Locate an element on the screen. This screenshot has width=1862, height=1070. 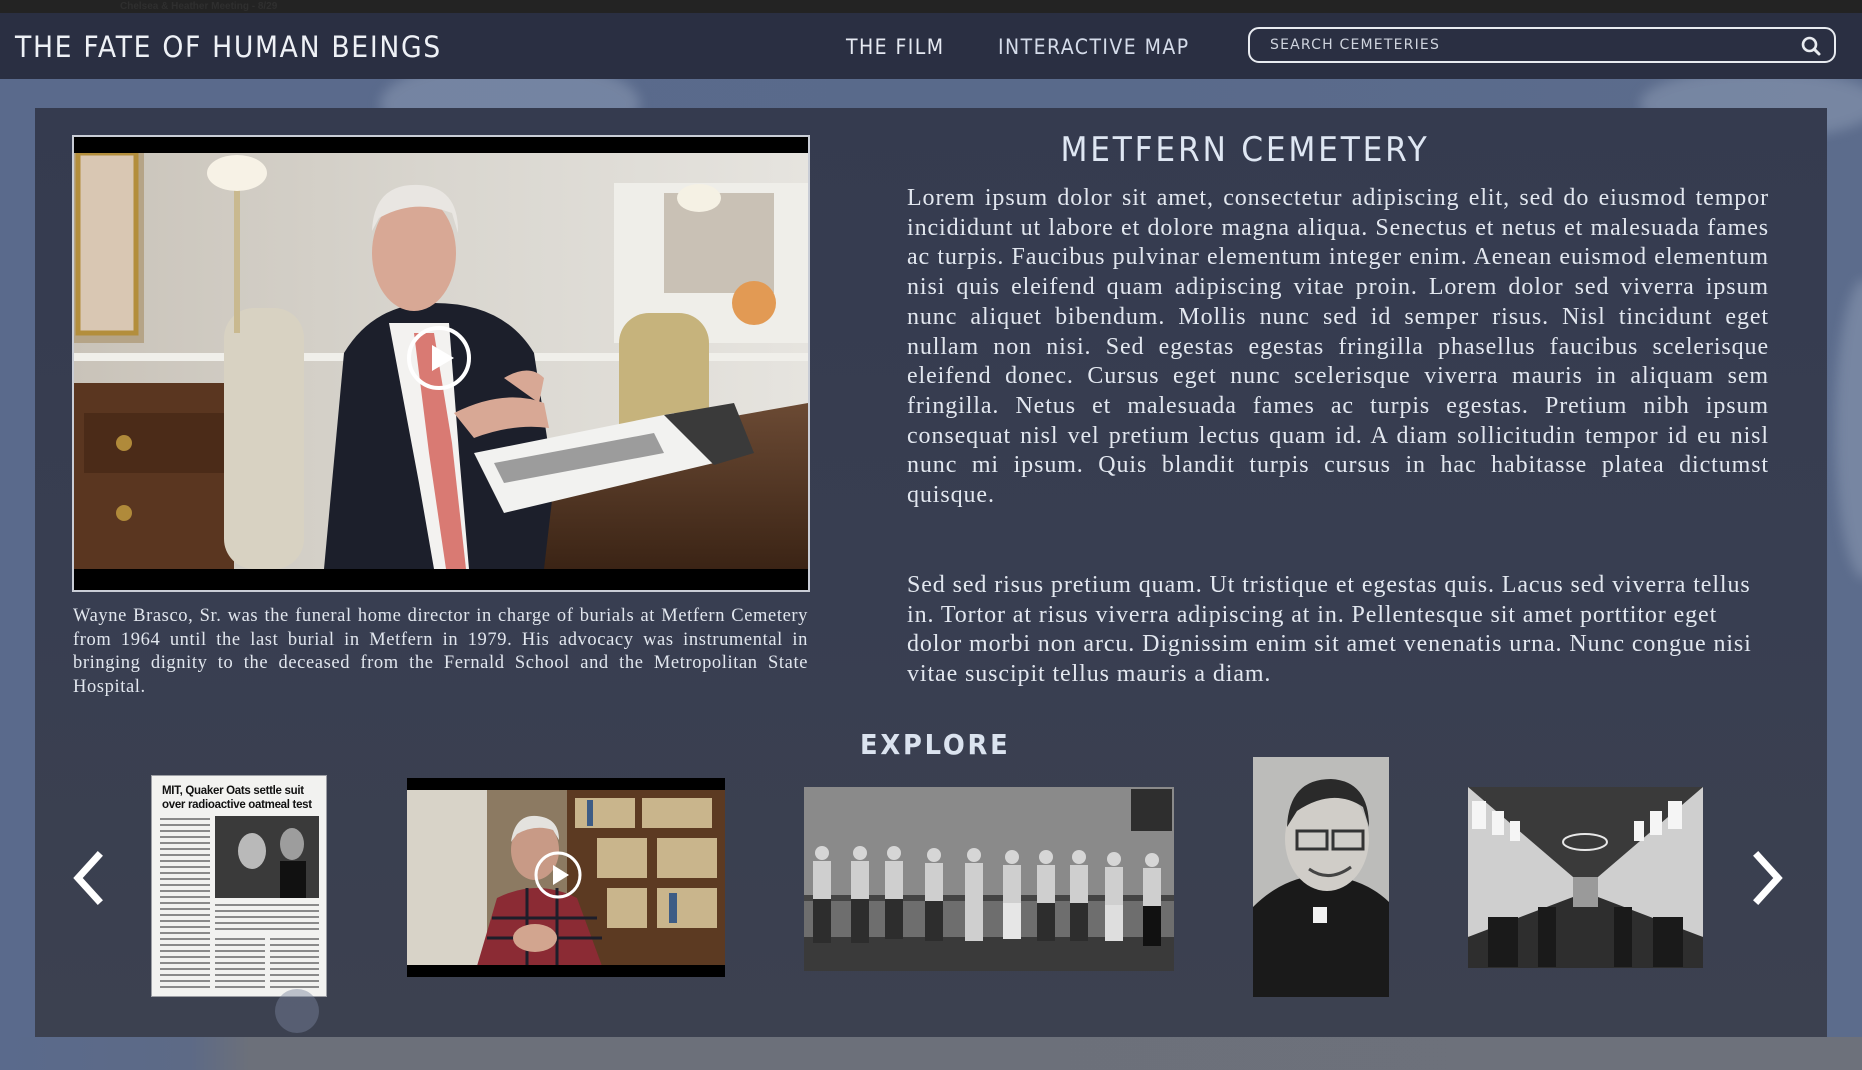
cursor-indicator is located at coordinates (297, 1011).